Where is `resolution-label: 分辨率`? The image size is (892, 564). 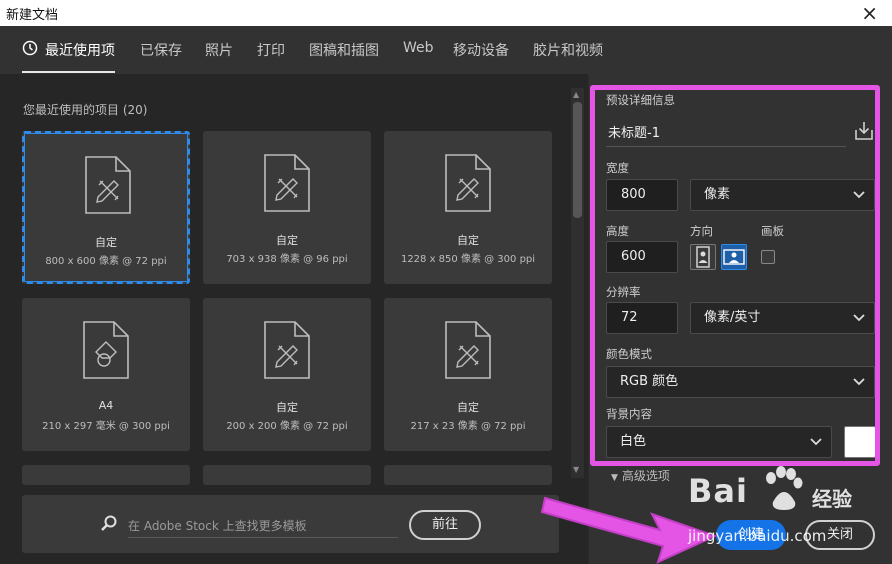
resolution-label: 分辨率 is located at coordinates (623, 292).